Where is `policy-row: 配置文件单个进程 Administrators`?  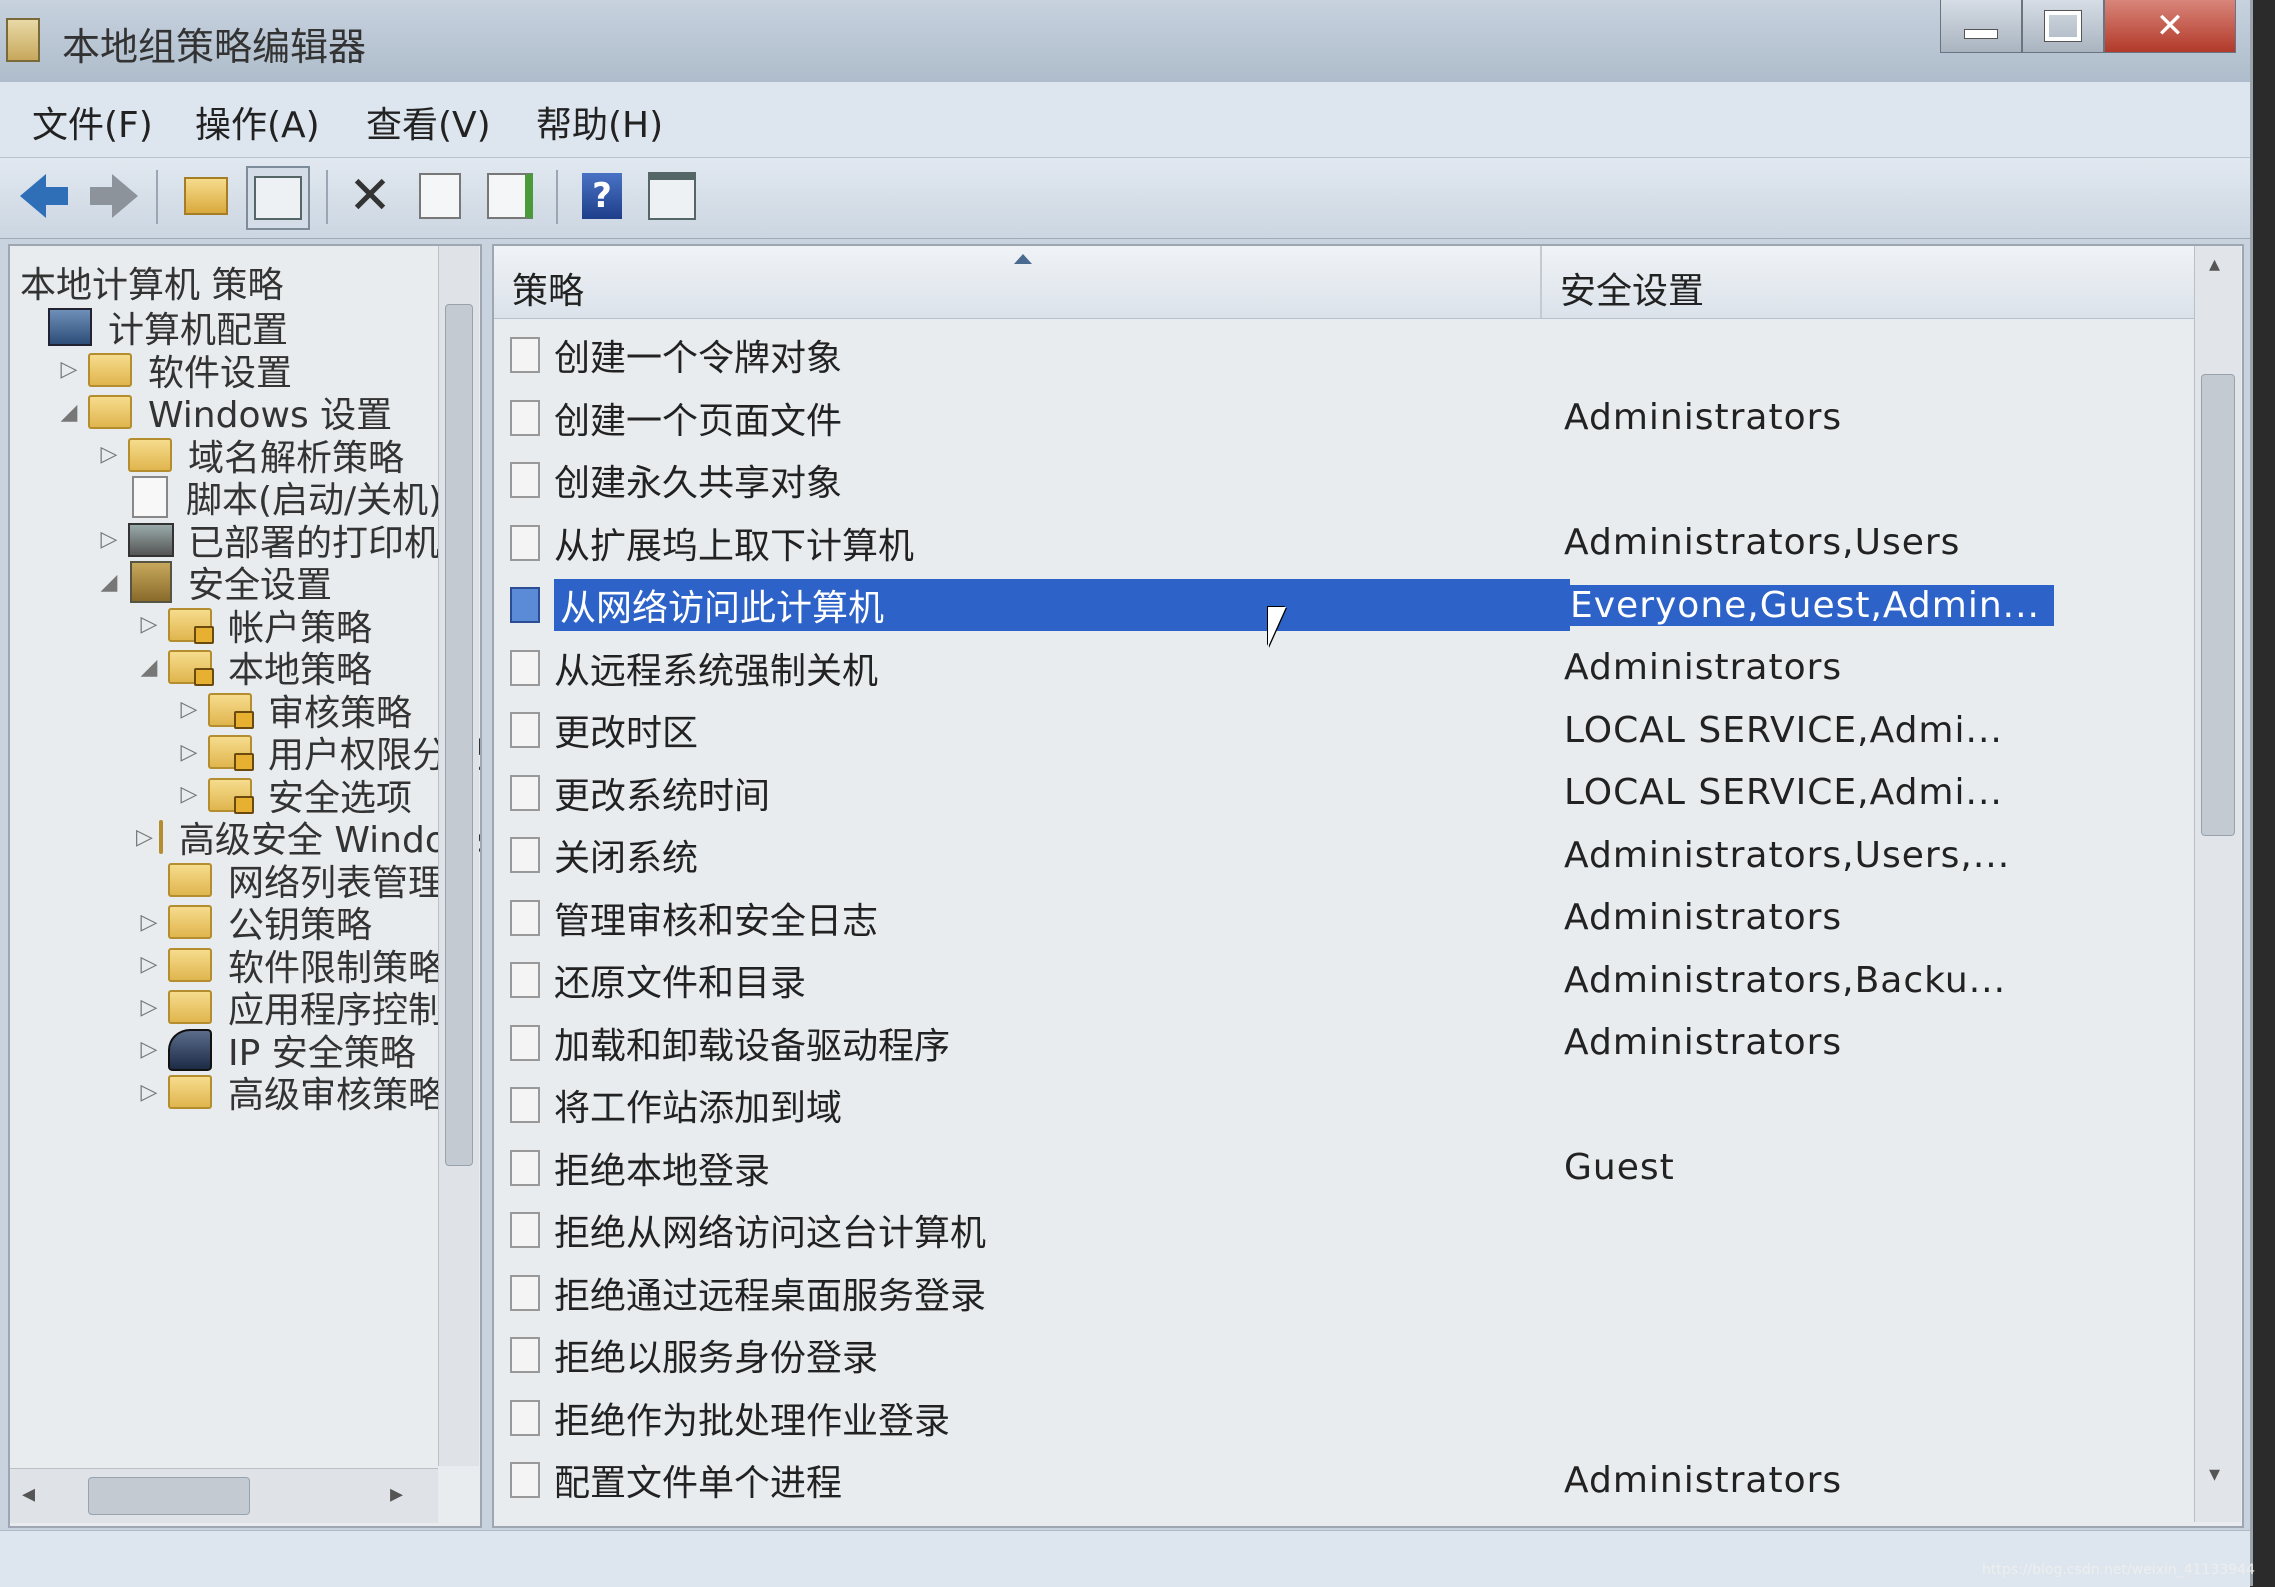 policy-row: 配置文件单个进程 Administrators is located at coordinates (1360, 1480).